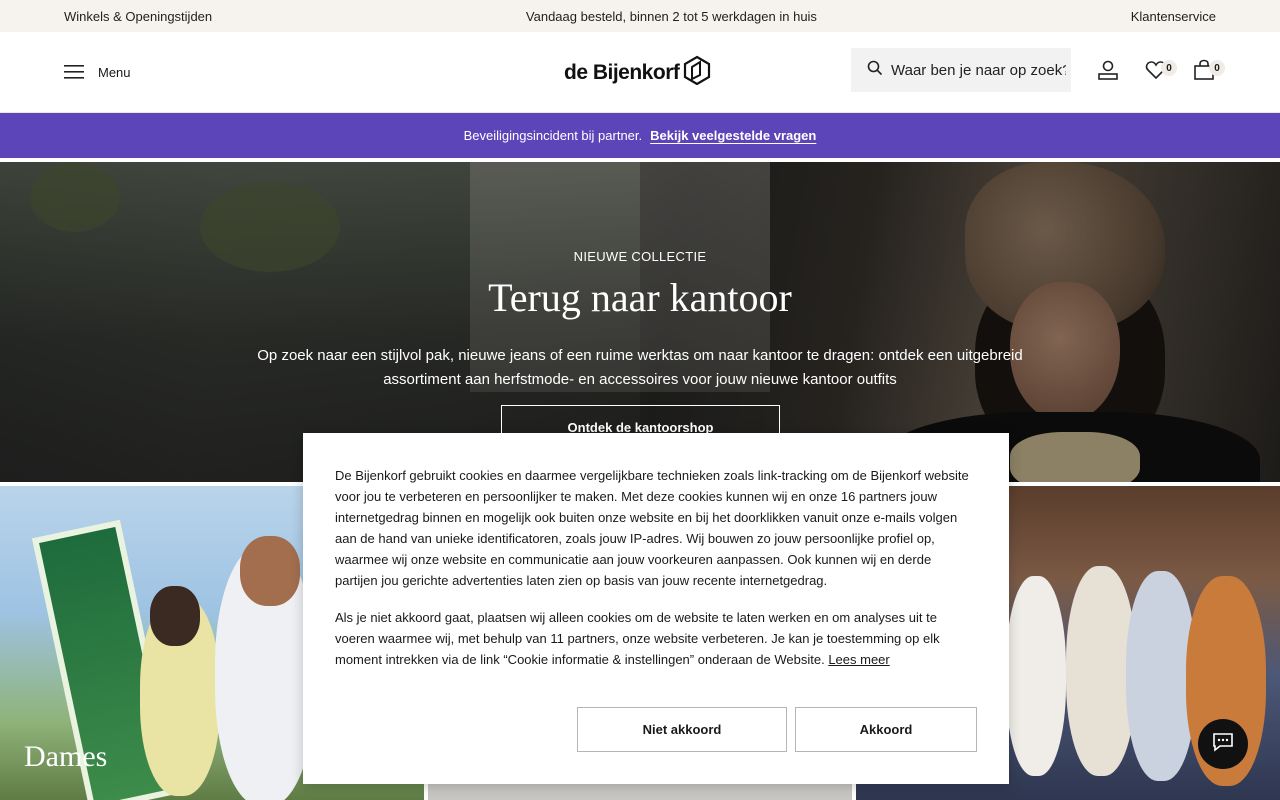 The width and height of the screenshot is (1280, 800). What do you see at coordinates (1036, 676) in the screenshot?
I see `tile-model` at bounding box center [1036, 676].